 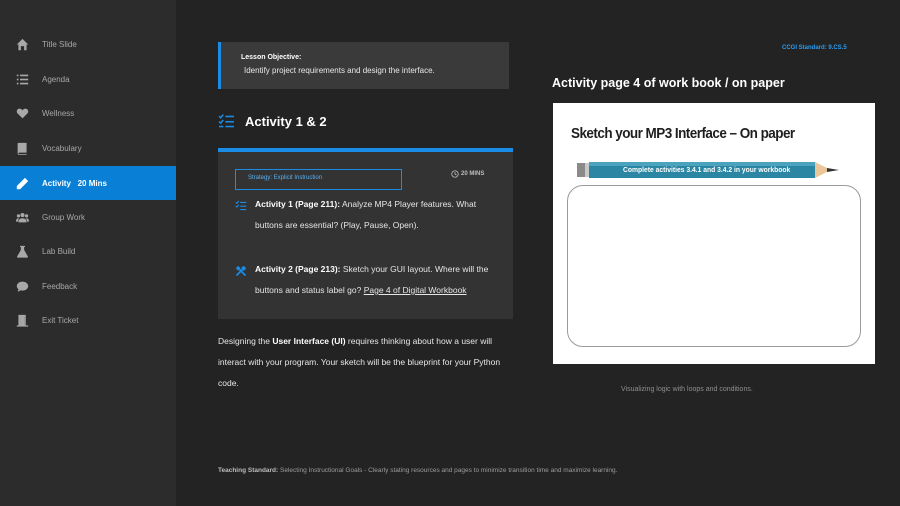 What do you see at coordinates (60, 320) in the screenshot?
I see `sidebar-item-label: Exit Ticket` at bounding box center [60, 320].